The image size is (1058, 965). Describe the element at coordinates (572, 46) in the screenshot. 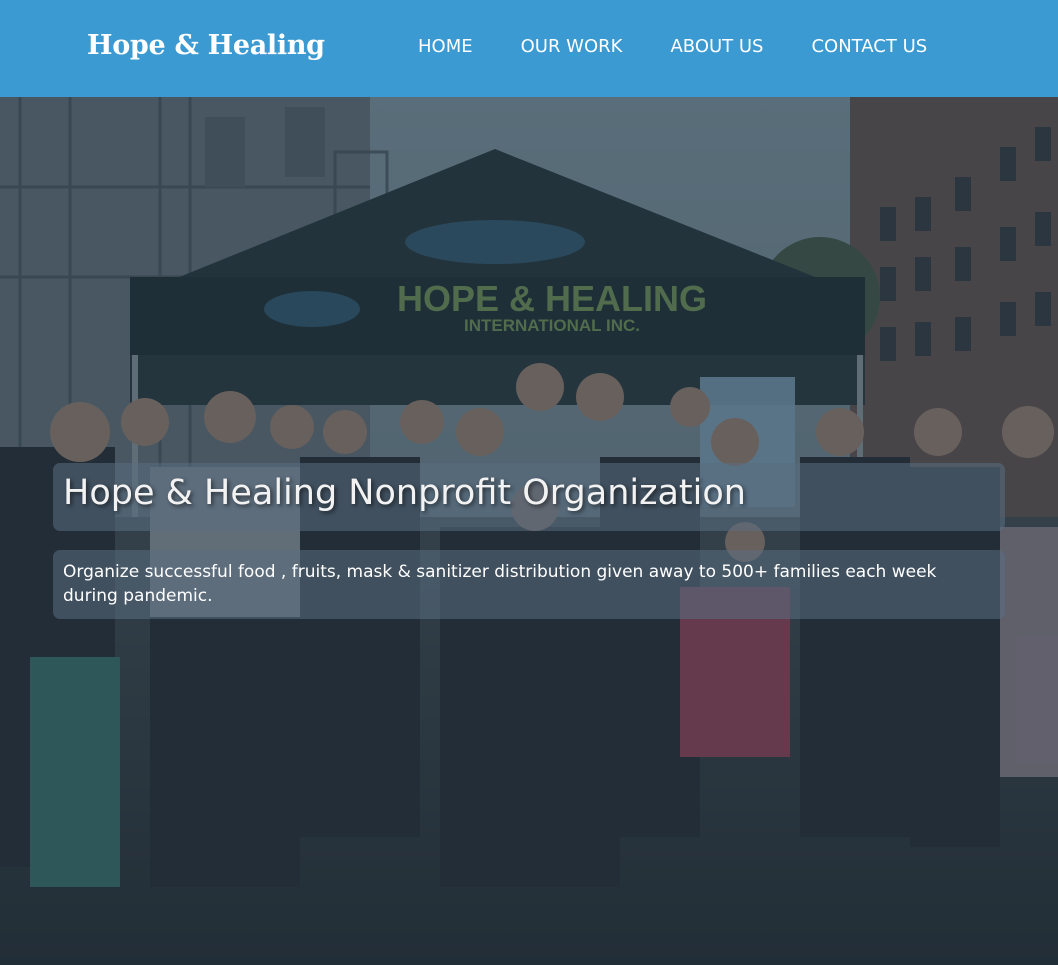

I see `nav-our-work-link: OUR WORK` at that location.